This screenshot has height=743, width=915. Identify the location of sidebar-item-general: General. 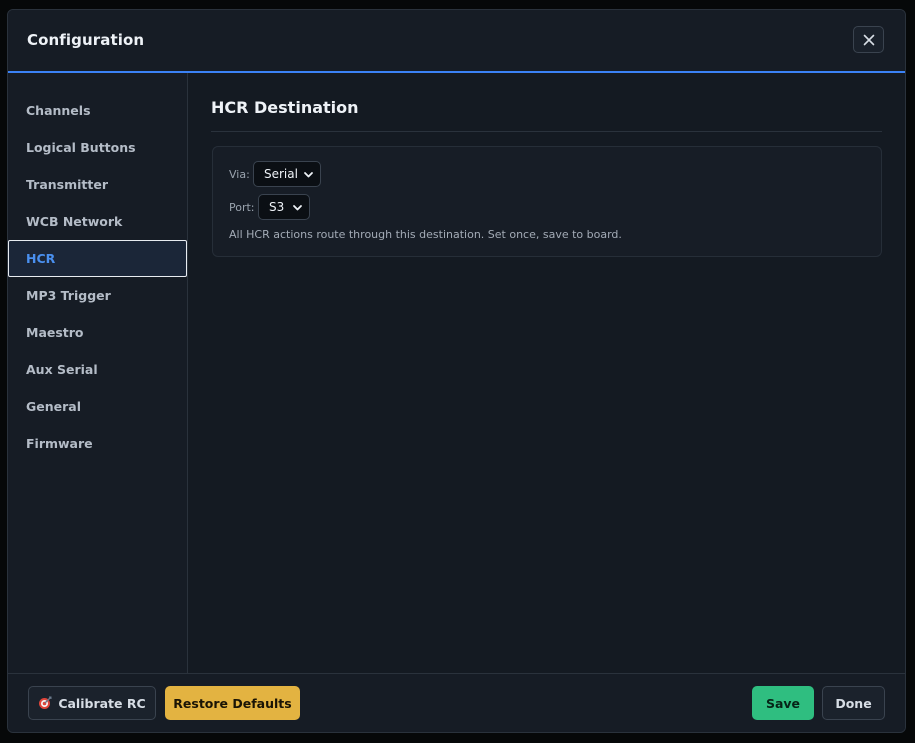
(97, 406).